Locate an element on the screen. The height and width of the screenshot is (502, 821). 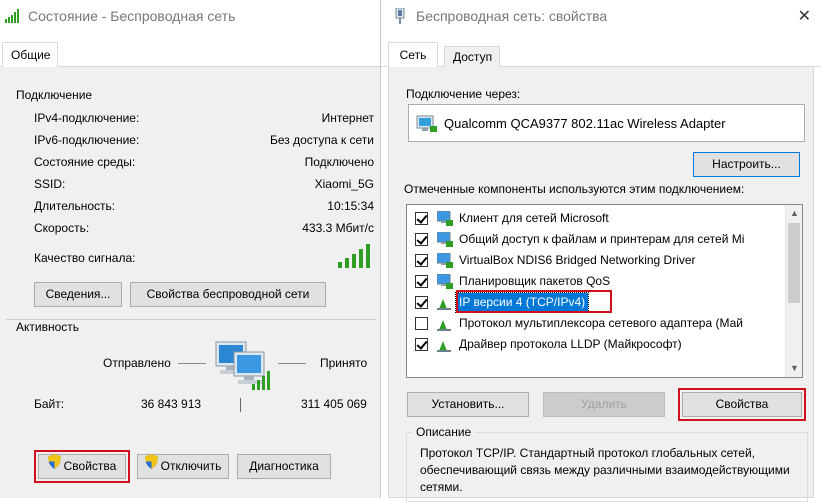
uac-shield-icon is located at coordinates (151, 465).